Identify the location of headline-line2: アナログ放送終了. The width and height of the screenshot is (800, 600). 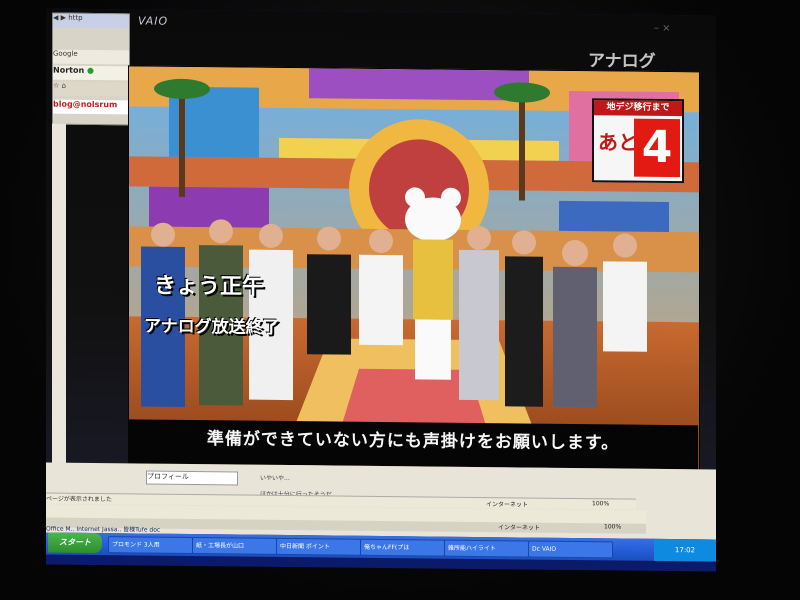
(212, 327).